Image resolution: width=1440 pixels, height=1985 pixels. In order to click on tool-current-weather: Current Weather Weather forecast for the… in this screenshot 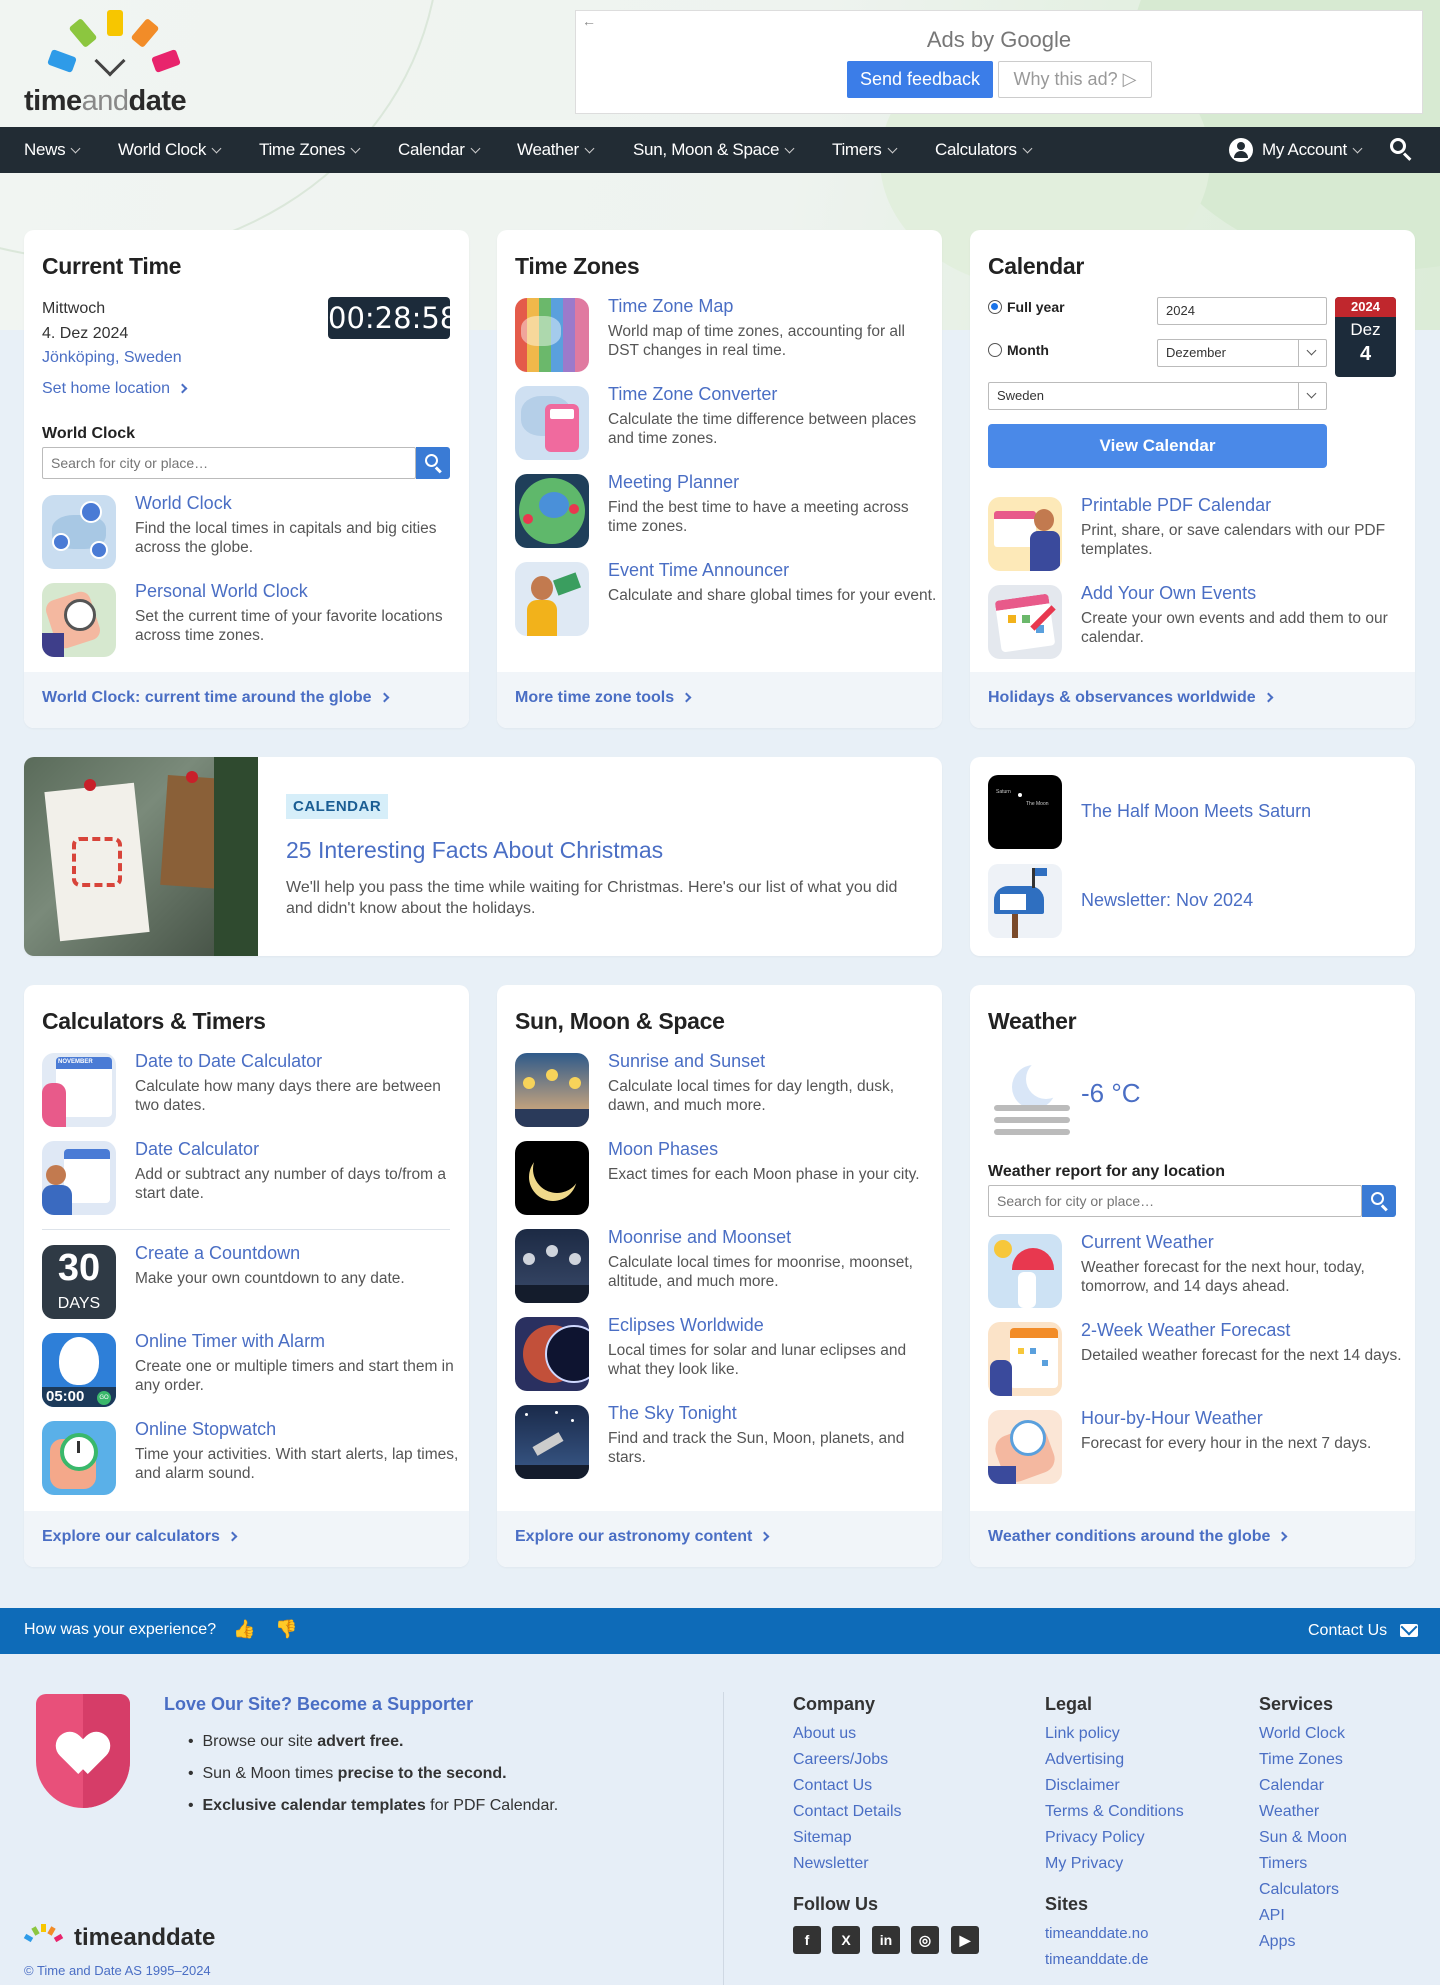, I will do `click(1198, 1271)`.